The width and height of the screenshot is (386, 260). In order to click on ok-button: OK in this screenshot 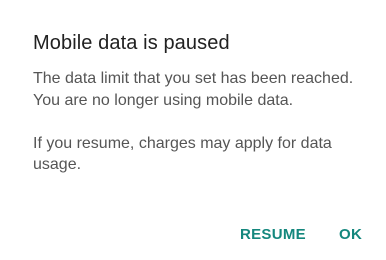, I will do `click(350, 234)`.